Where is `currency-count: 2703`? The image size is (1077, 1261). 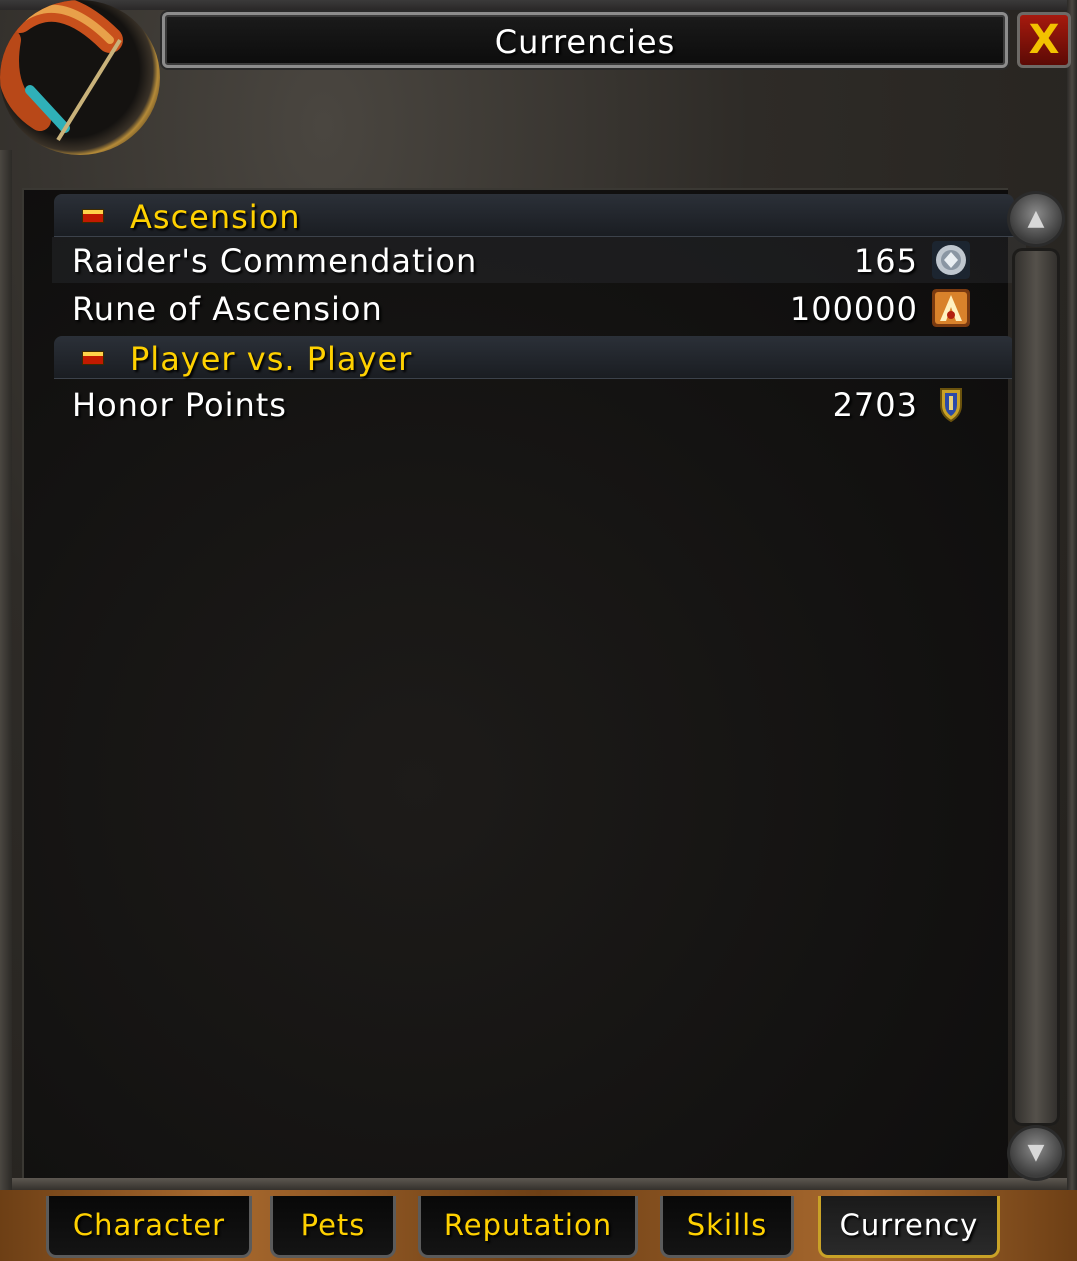
currency-count: 2703 is located at coordinates (875, 405).